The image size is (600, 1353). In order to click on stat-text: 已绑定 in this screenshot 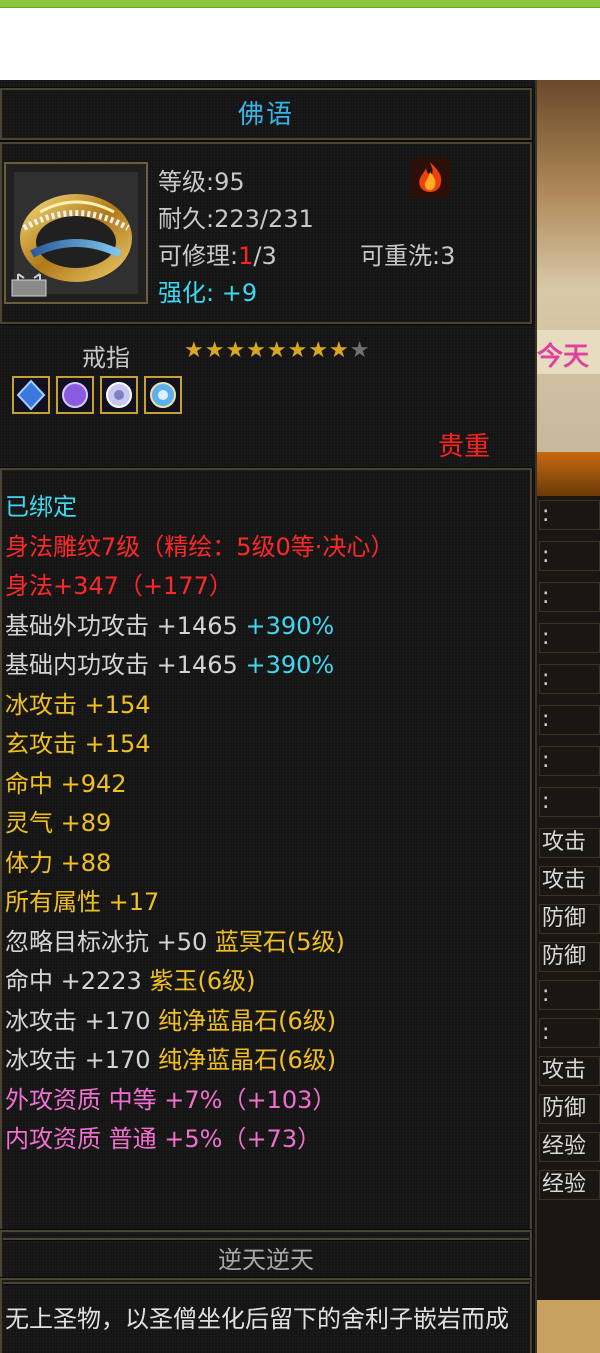, I will do `click(41, 507)`.